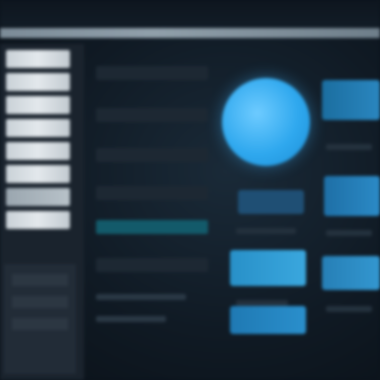 This screenshot has height=380, width=380. Describe the element at coordinates (268, 268) in the screenshot. I see `primary-button` at that location.